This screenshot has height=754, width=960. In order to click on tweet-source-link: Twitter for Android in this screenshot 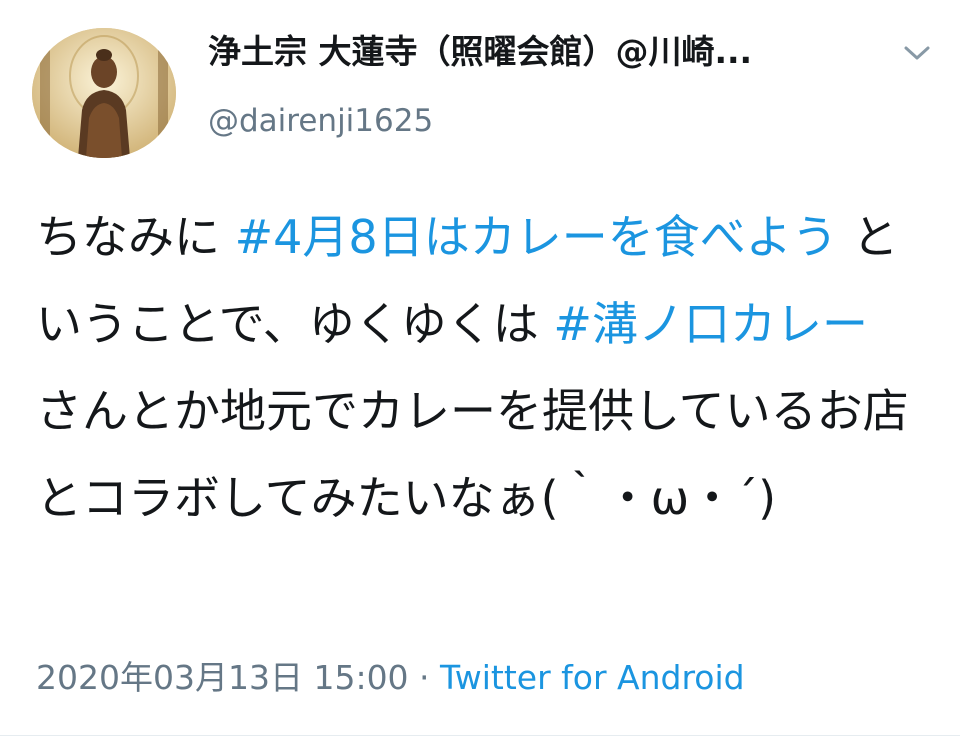, I will do `click(592, 677)`.